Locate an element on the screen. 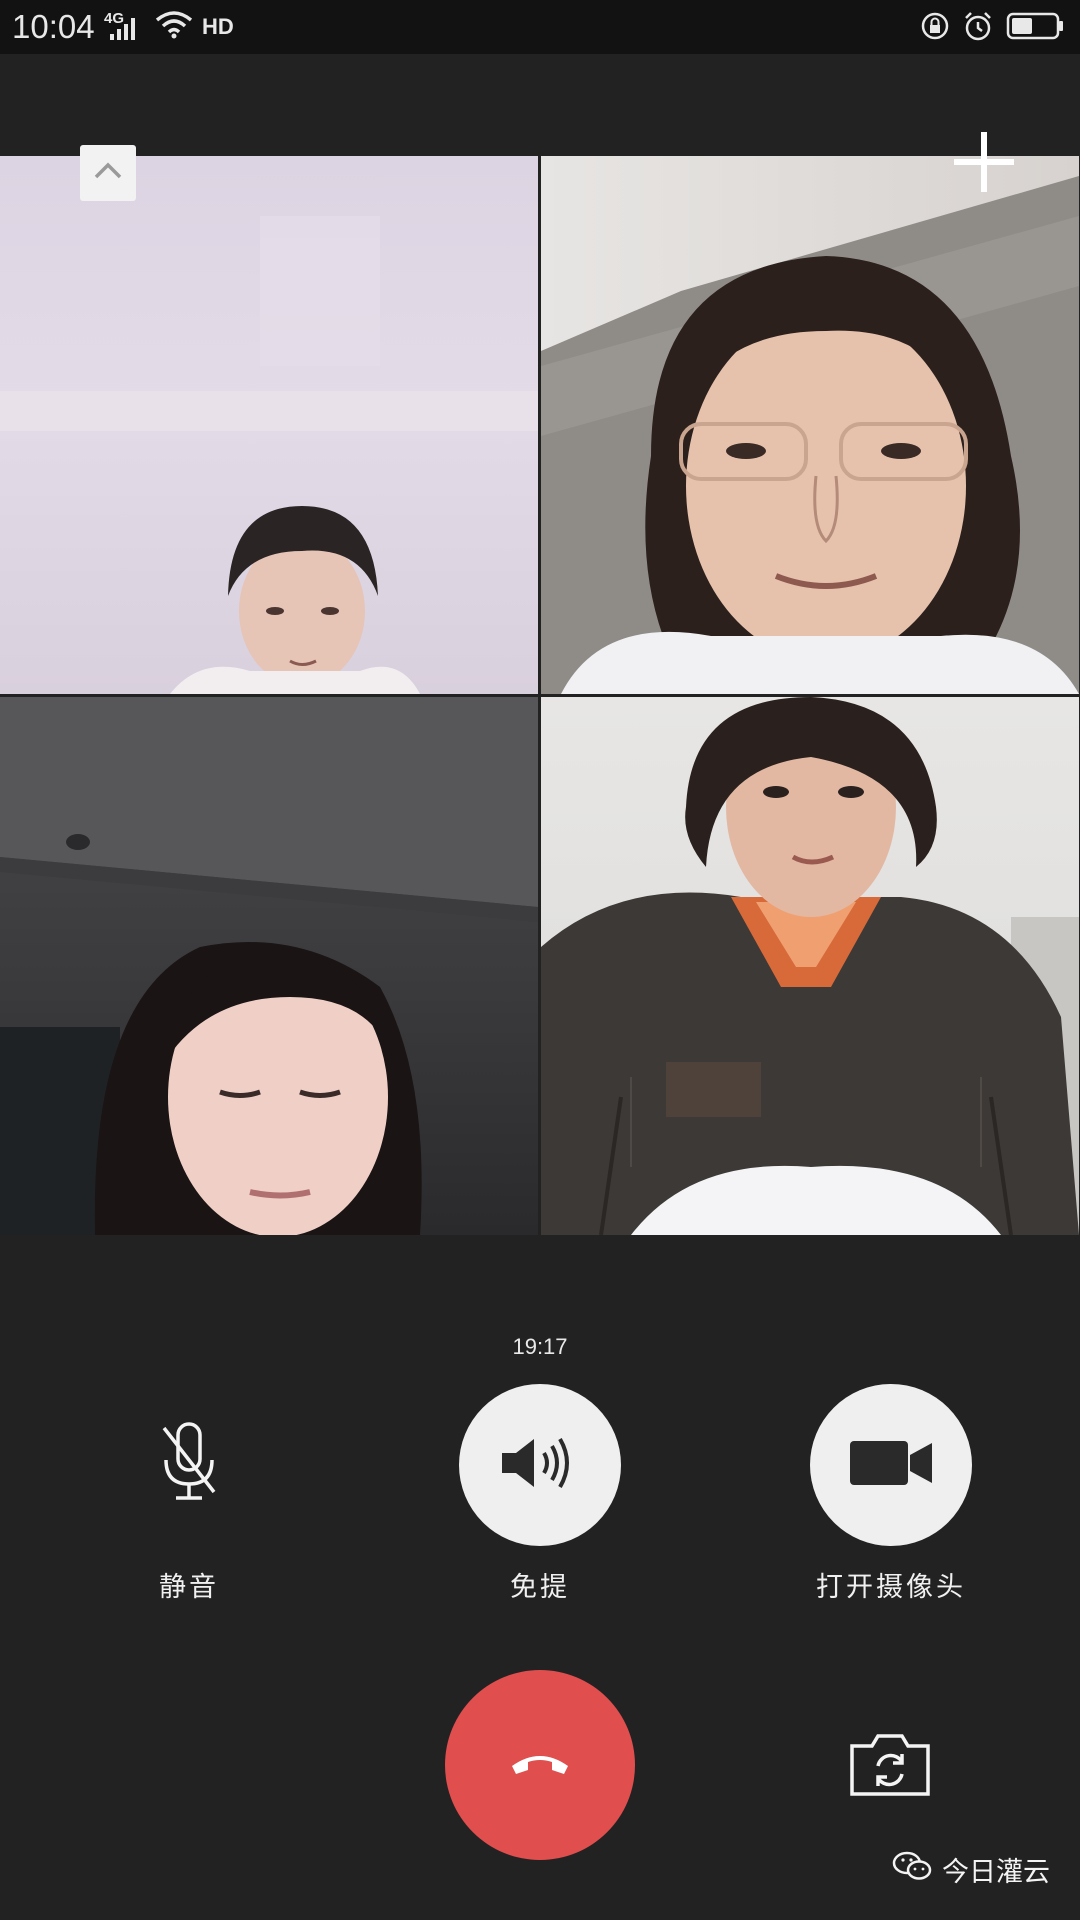 The height and width of the screenshot is (1920, 1080). status-left-icons: 4G HD is located at coordinates (169, 27).